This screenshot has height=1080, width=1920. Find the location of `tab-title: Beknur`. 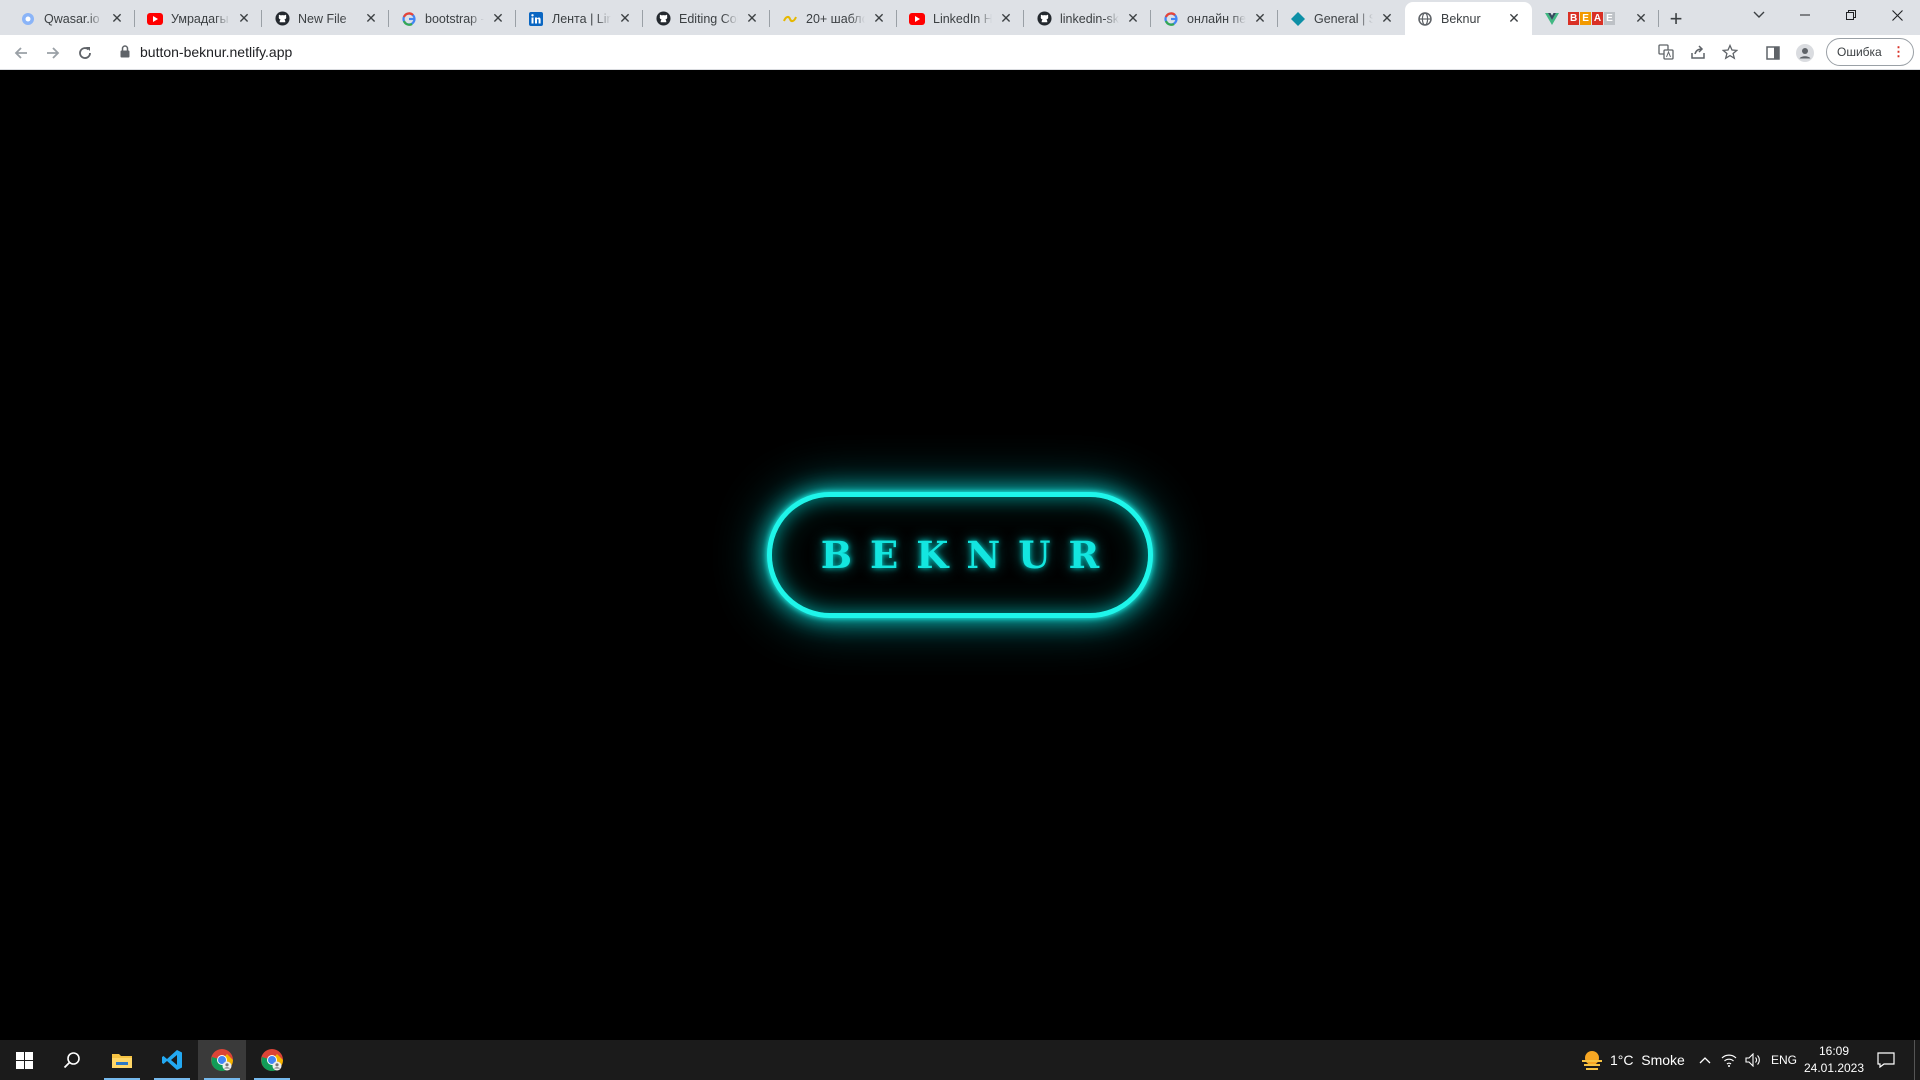

tab-title: Beknur is located at coordinates (1461, 18).